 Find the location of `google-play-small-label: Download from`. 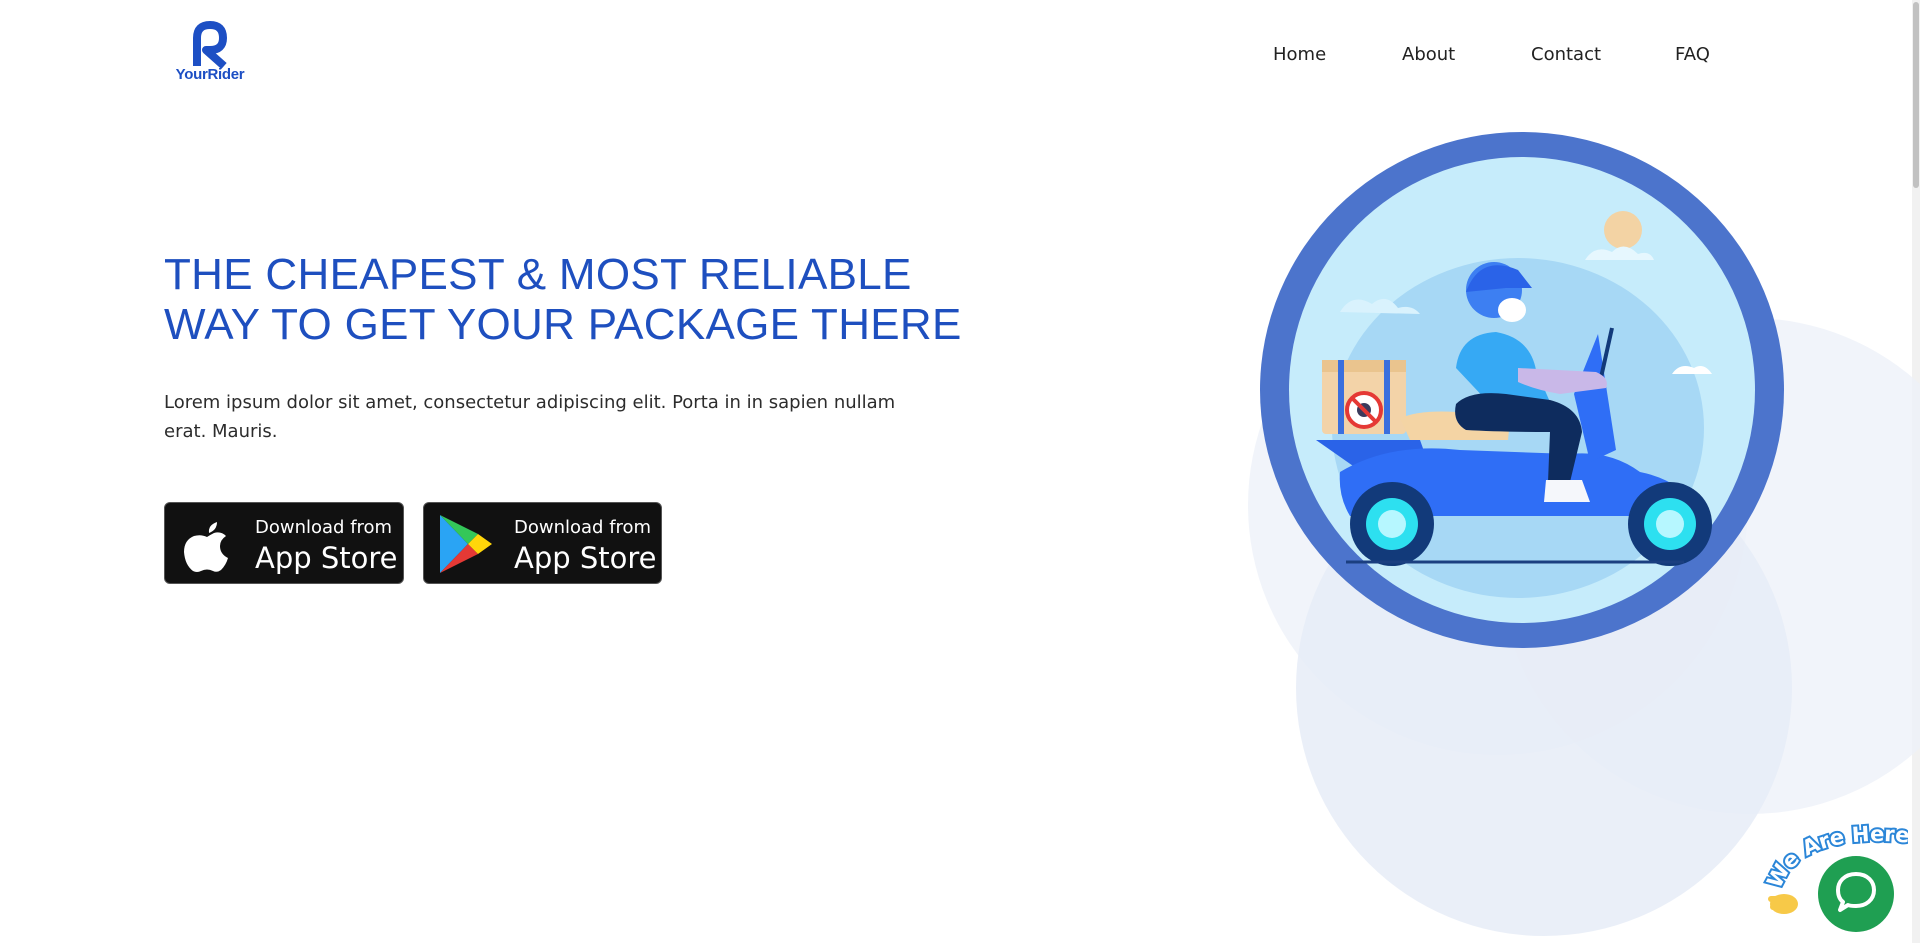

google-play-small-label: Download from is located at coordinates (583, 527).